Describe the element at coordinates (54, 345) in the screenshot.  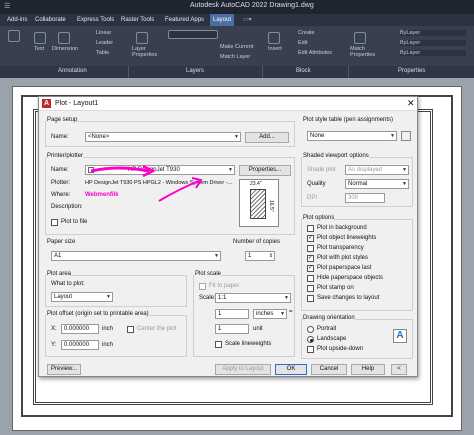
I see `y-label: Y:` at that location.